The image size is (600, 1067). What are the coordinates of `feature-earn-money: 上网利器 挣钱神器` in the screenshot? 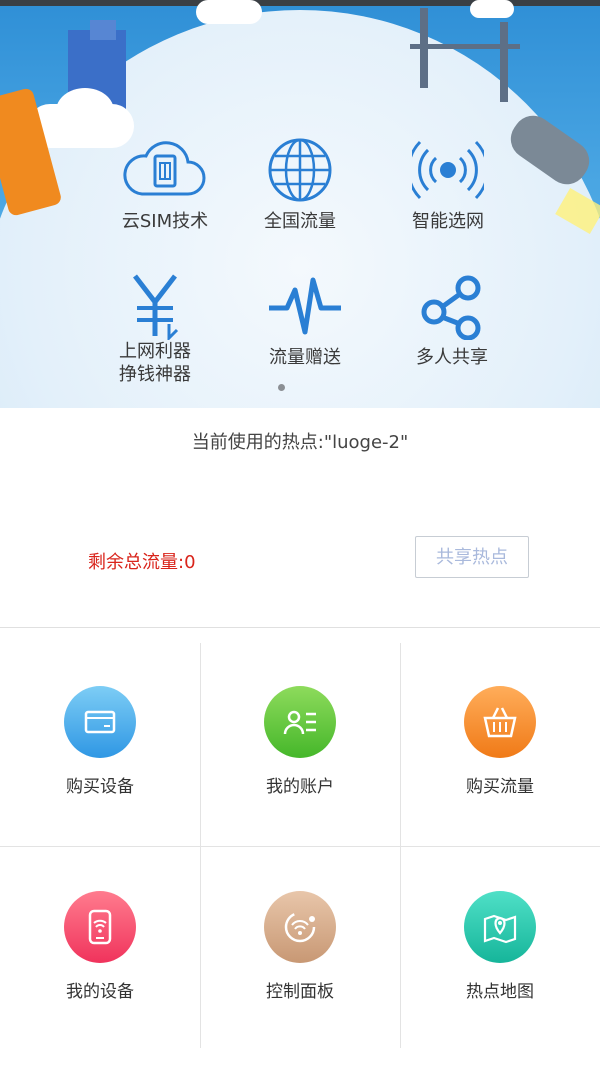 It's located at (155, 329).